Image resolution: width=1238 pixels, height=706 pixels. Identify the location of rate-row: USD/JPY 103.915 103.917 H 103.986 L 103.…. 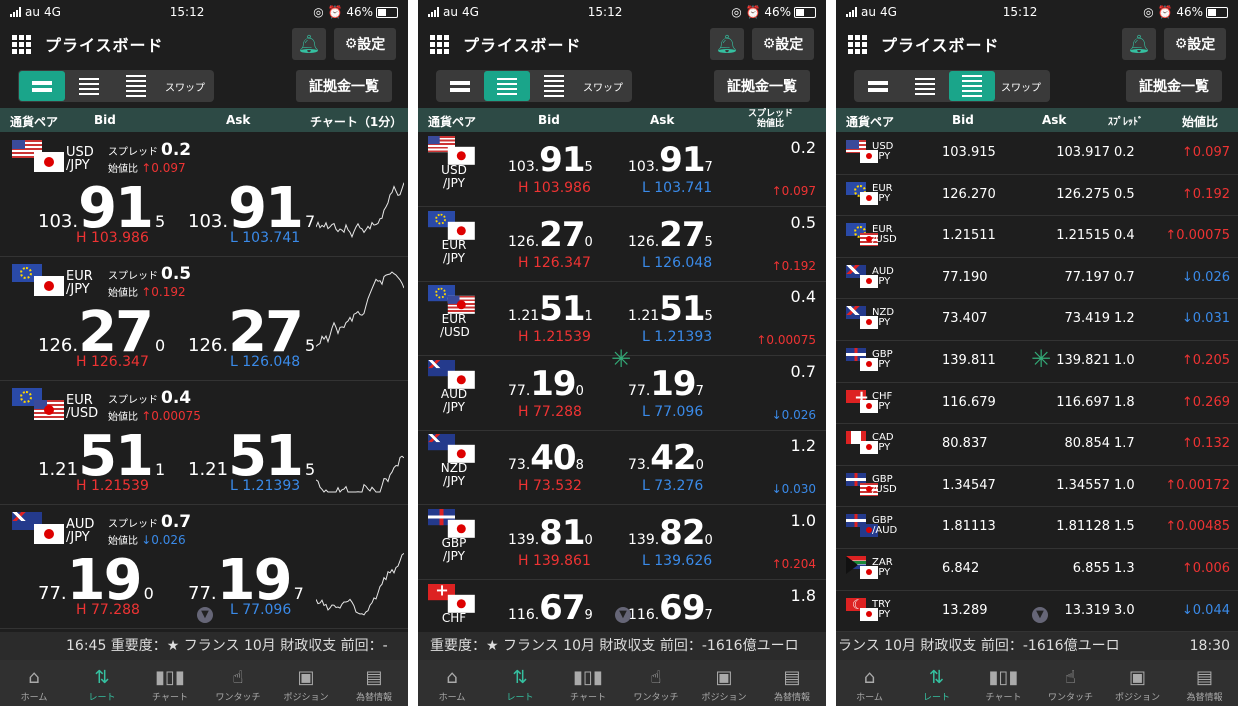
(622, 169).